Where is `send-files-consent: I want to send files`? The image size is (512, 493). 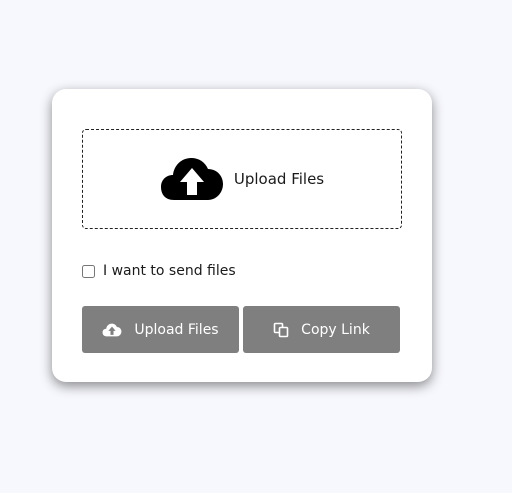 send-files-consent: I want to send files is located at coordinates (159, 271).